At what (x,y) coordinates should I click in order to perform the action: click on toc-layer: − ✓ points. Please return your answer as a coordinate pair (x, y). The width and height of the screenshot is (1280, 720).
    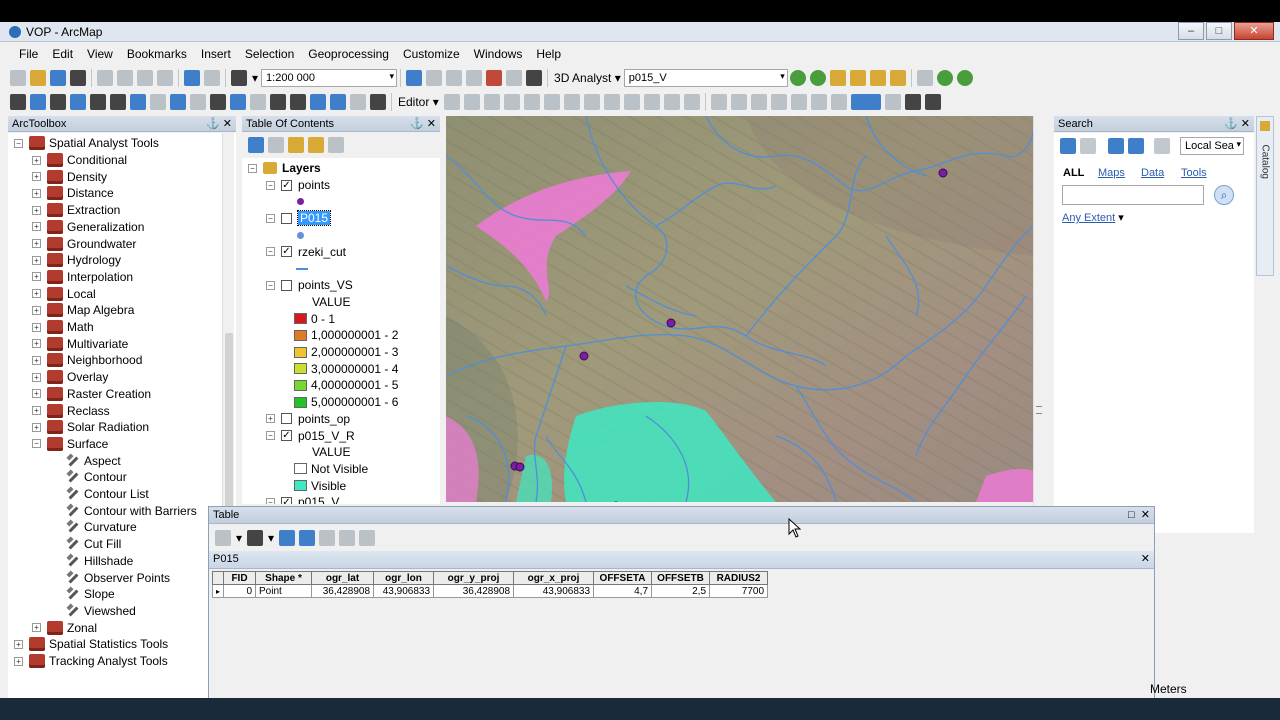
    Looking at the image, I should click on (298, 185).